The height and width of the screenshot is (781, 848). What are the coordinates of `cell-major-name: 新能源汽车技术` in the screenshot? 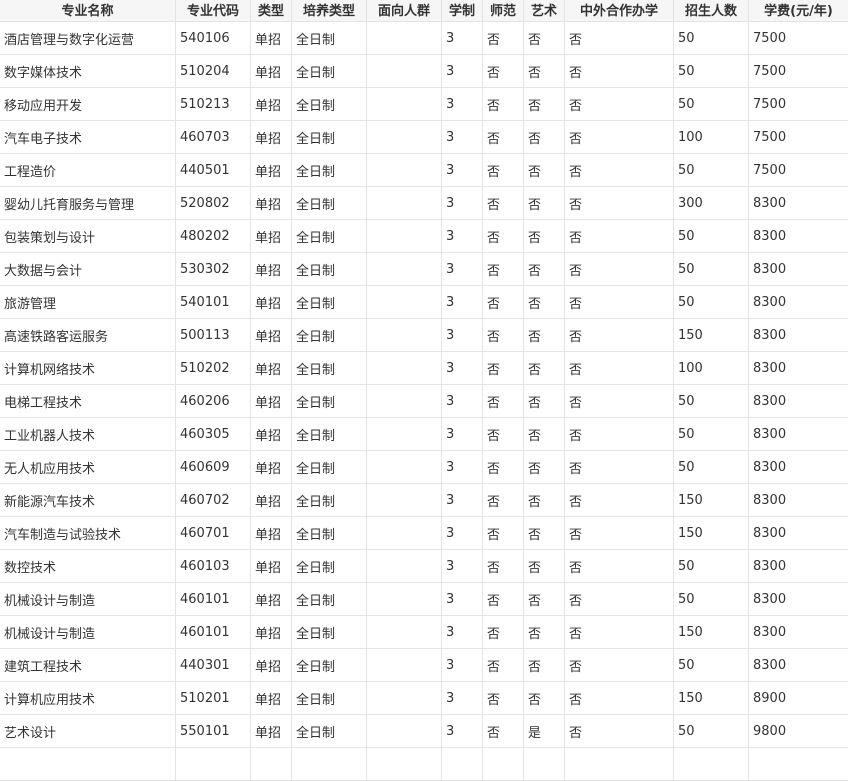 It's located at (88, 500).